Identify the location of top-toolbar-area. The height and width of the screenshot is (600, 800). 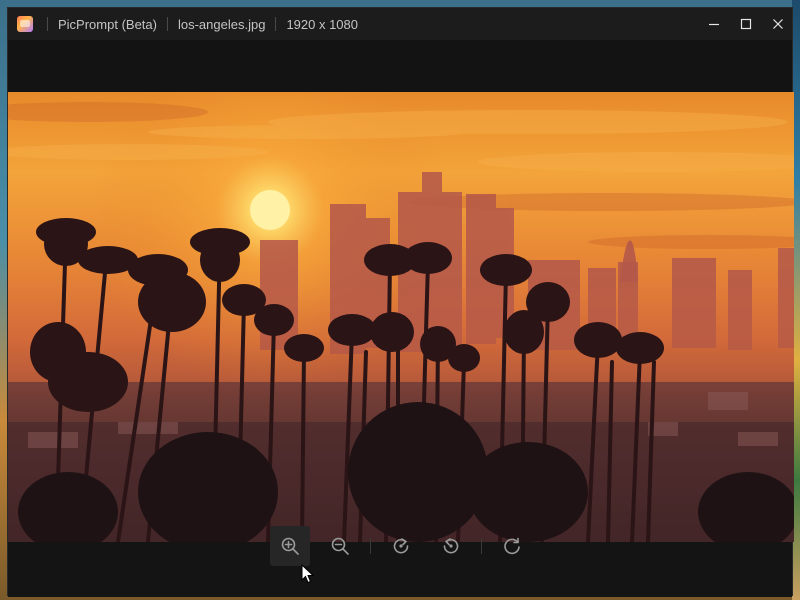
(400, 66).